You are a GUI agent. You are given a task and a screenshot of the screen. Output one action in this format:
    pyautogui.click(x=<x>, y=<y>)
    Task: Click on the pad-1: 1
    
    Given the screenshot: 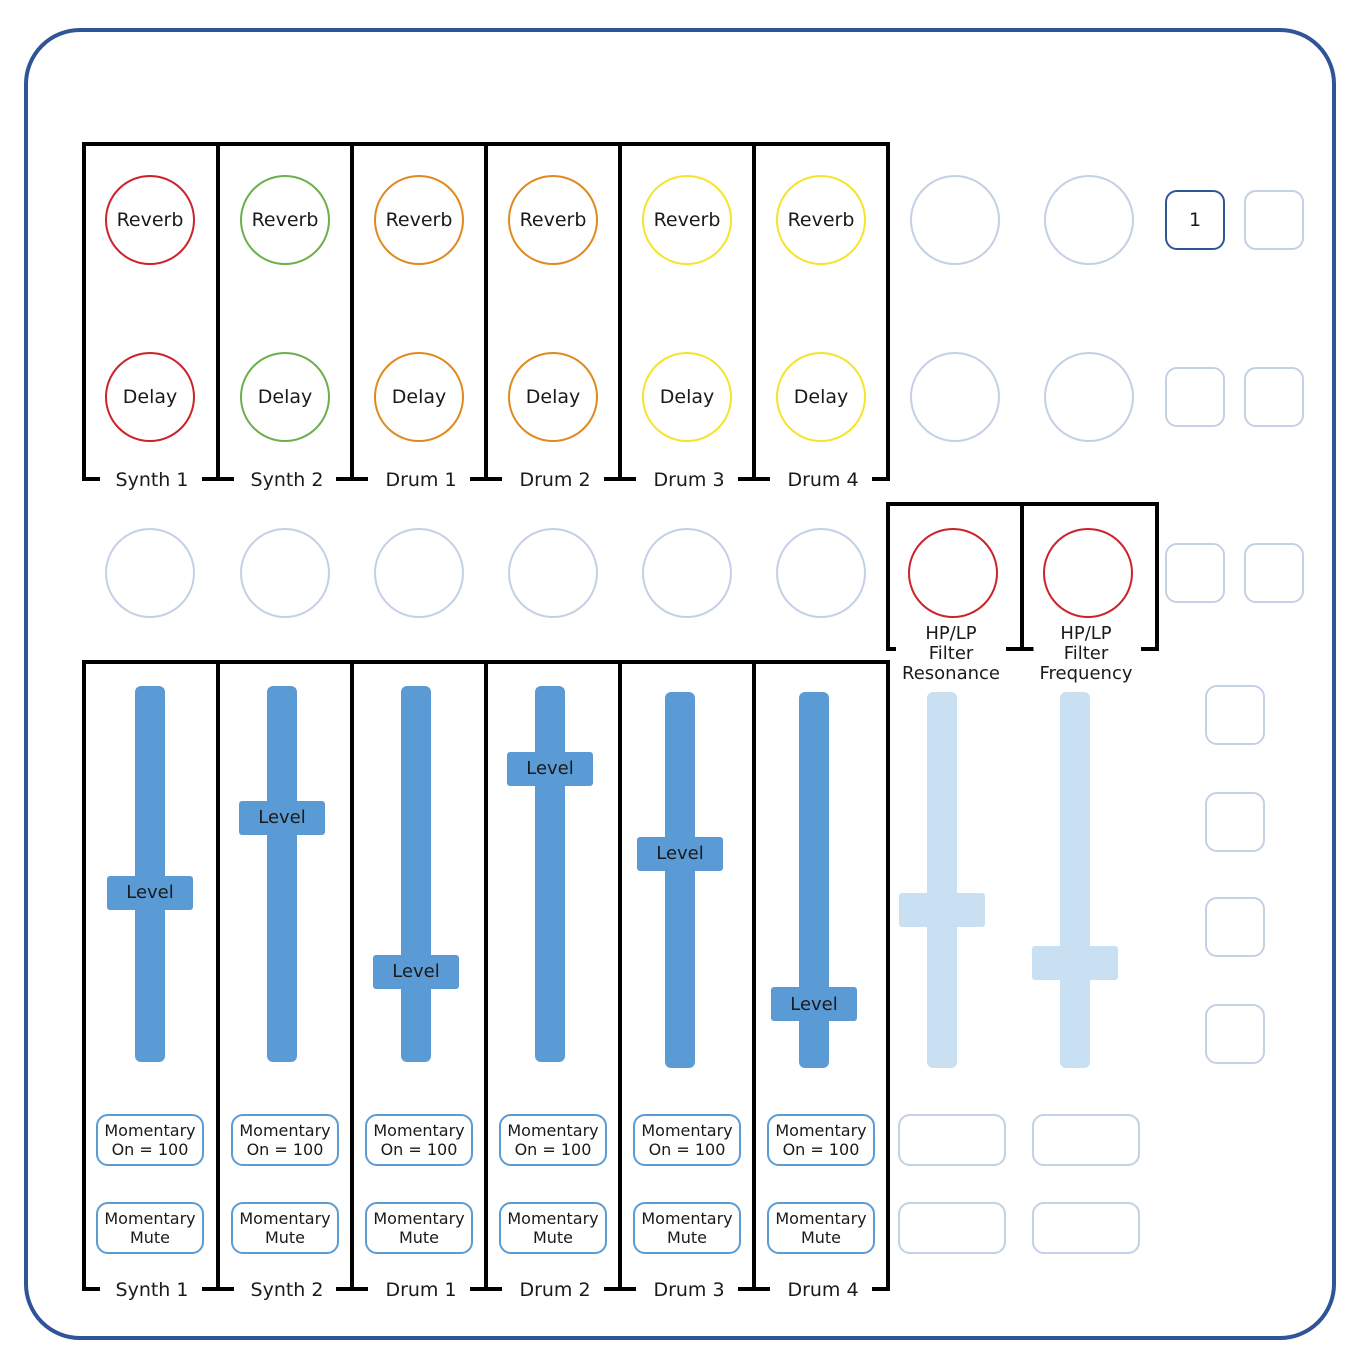 What is the action you would take?
    pyautogui.click(x=1195, y=220)
    